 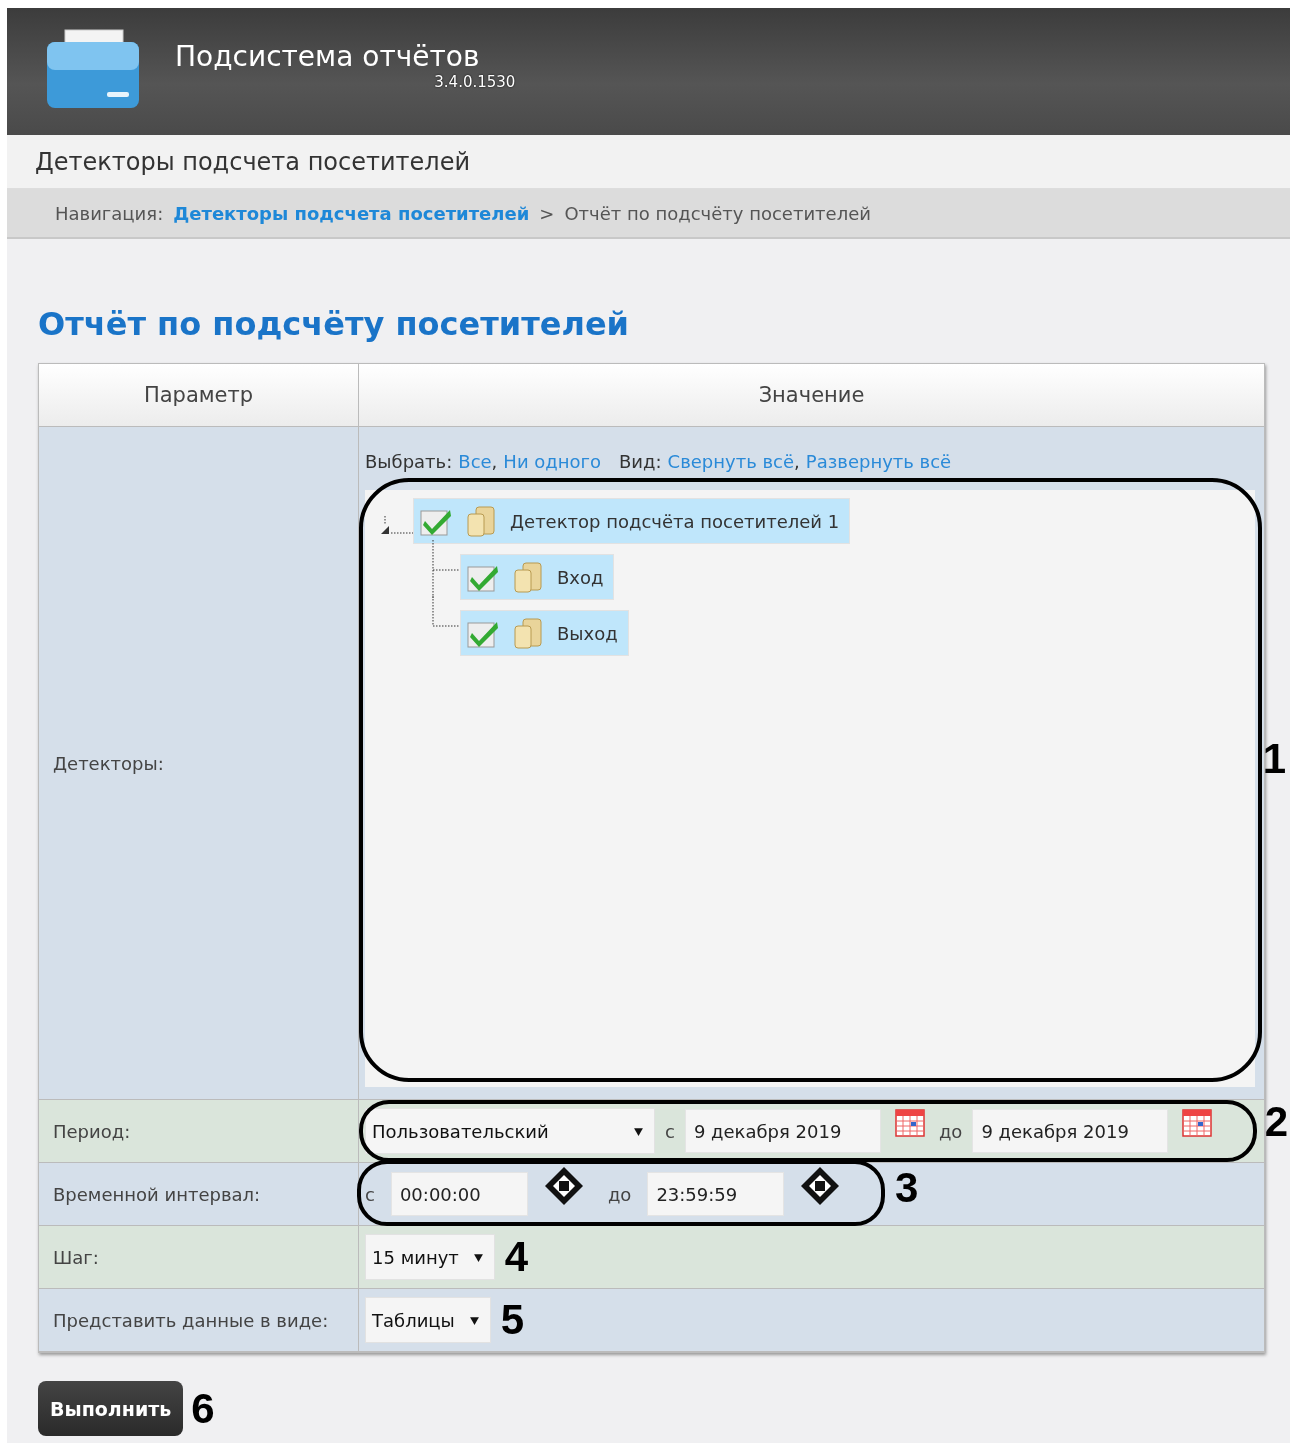 I want to click on tree-node: Выход, so click(x=544, y=633).